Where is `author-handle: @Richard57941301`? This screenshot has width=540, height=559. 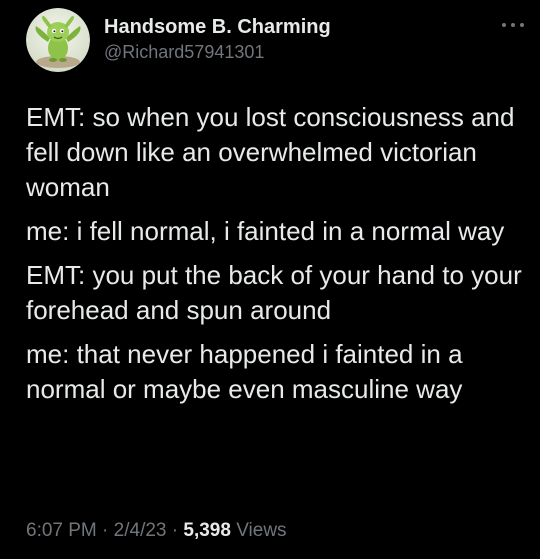 author-handle: @Richard57941301 is located at coordinates (217, 52).